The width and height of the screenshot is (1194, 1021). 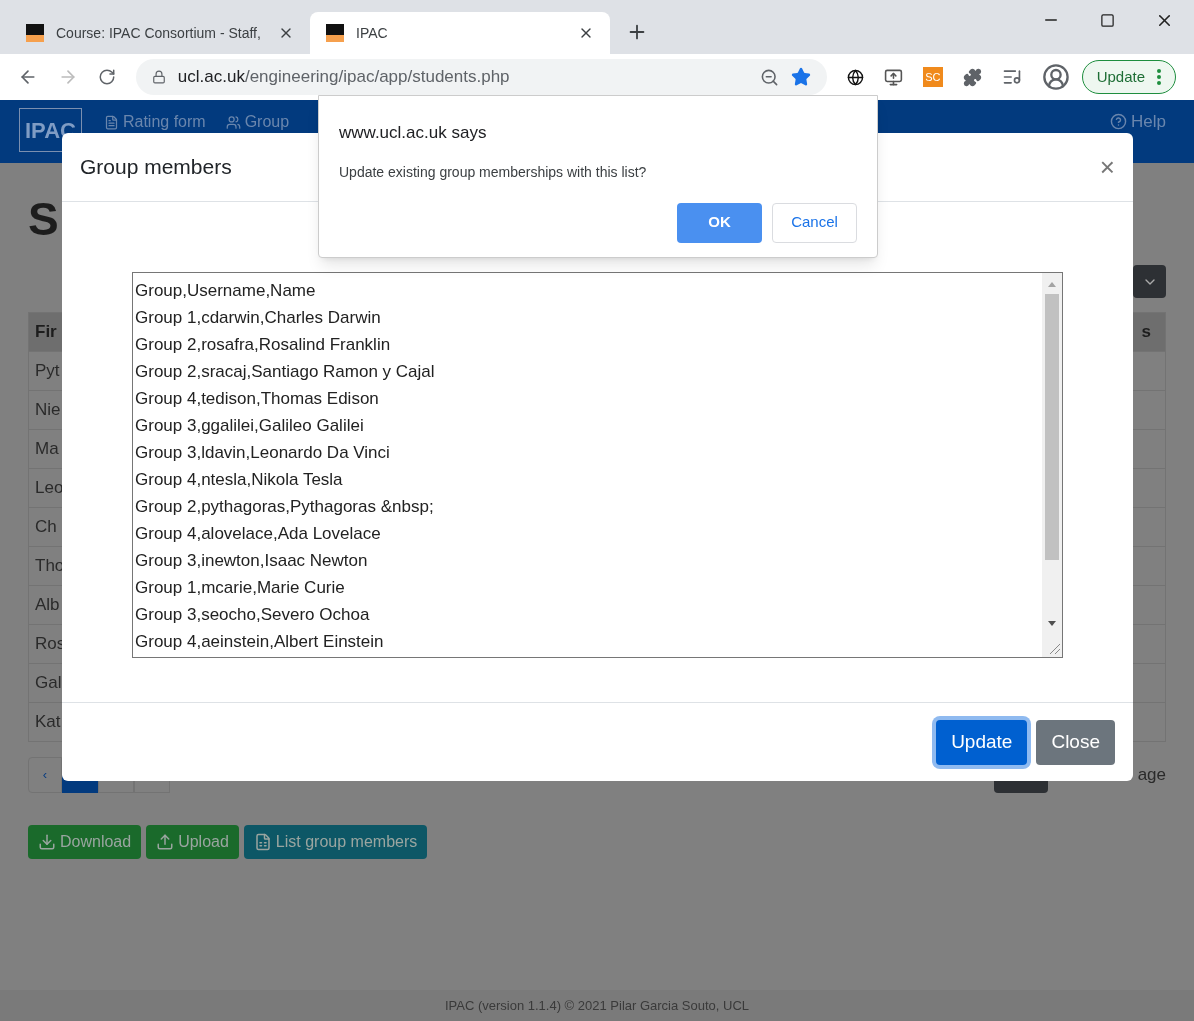 What do you see at coordinates (233, 122) in the screenshot?
I see `users-icon` at bounding box center [233, 122].